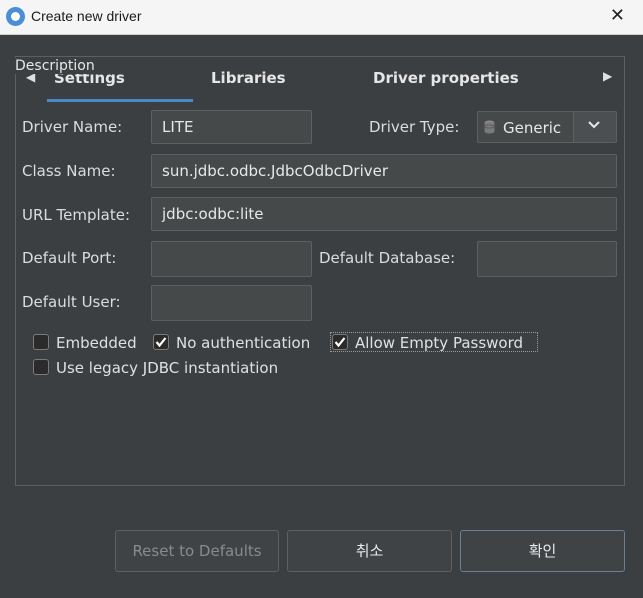  I want to click on chevron-down-icon, so click(594, 125).